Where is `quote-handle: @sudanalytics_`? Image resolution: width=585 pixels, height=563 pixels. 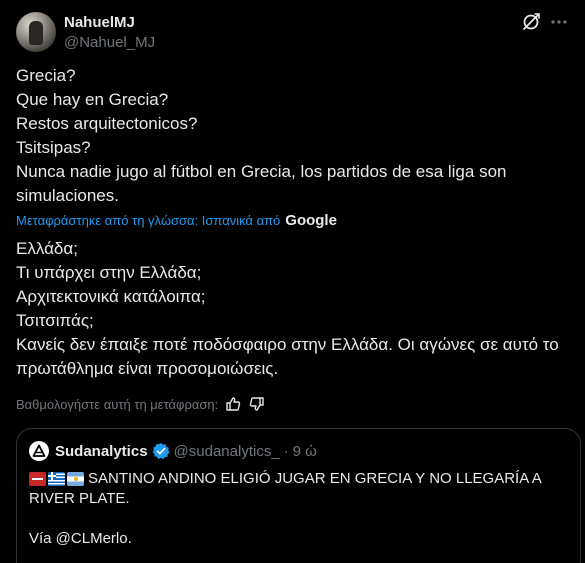 quote-handle: @sudanalytics_ is located at coordinates (226, 451).